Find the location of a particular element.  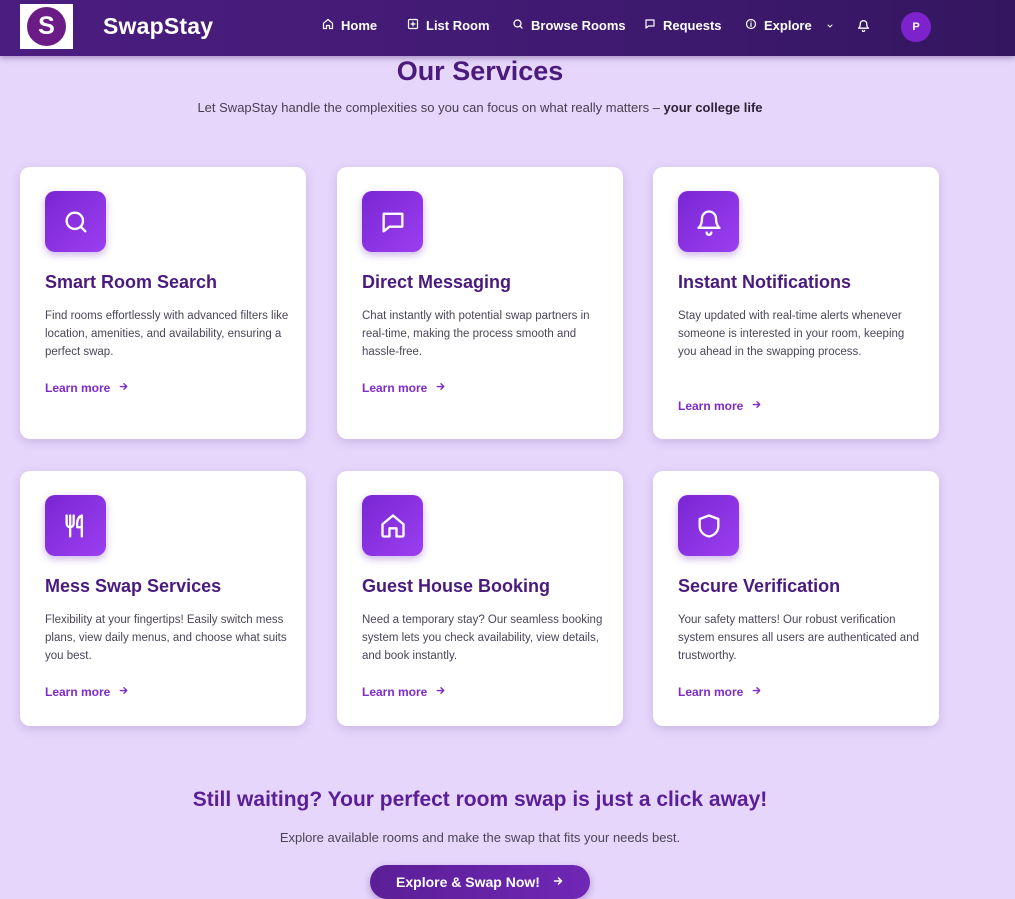

service-title: Mess Swap Services is located at coordinates (133, 586).